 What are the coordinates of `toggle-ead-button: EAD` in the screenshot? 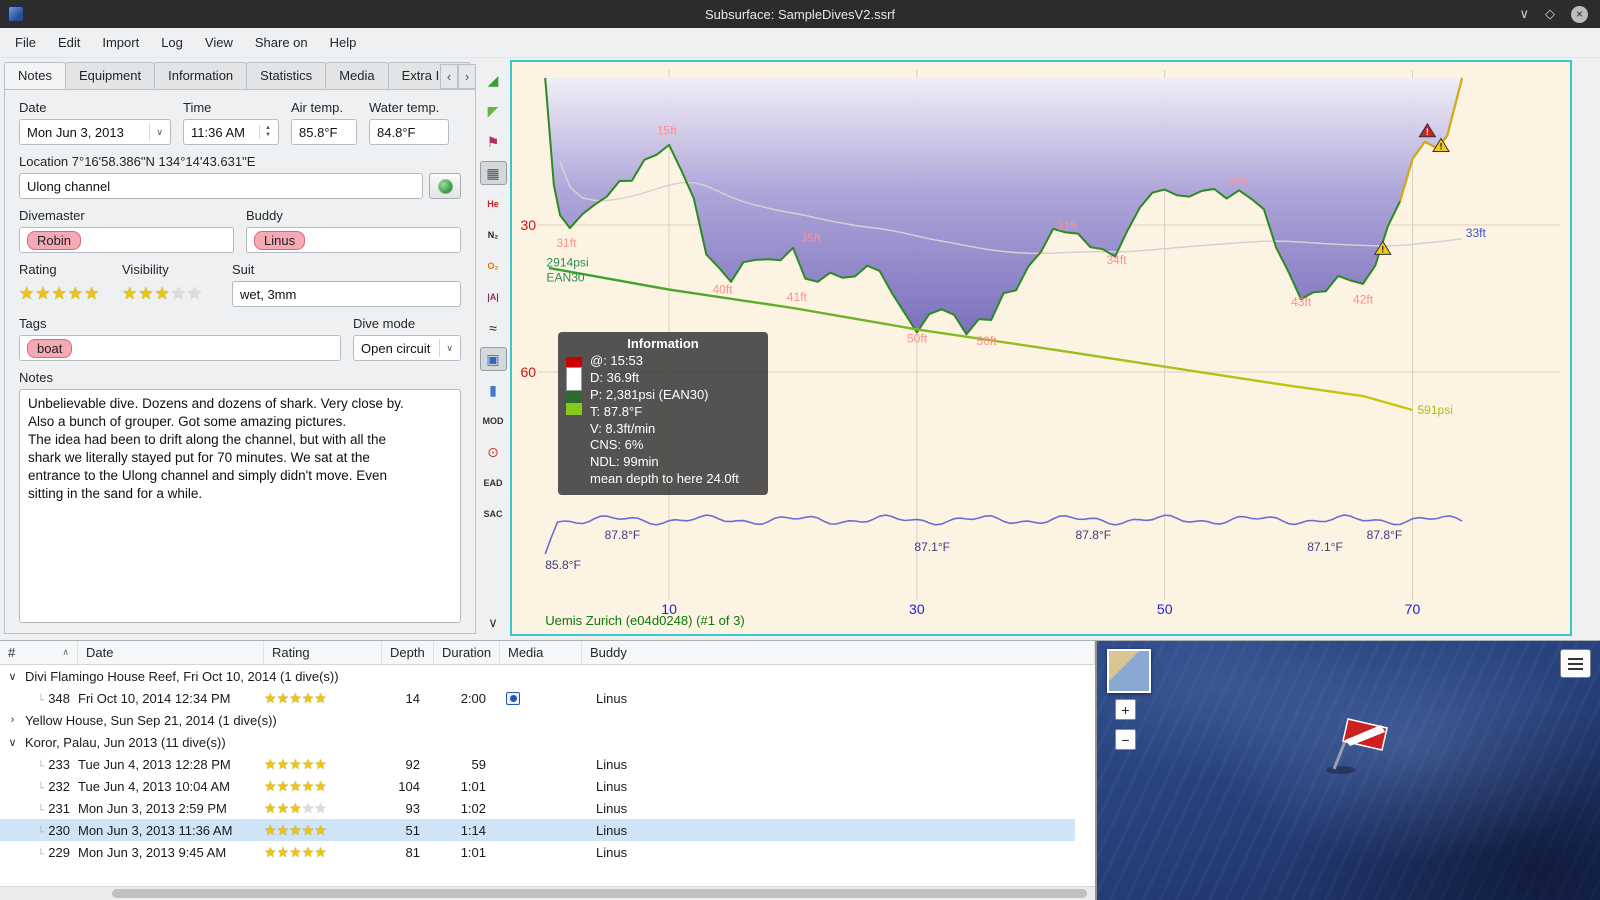 It's located at (493, 483).